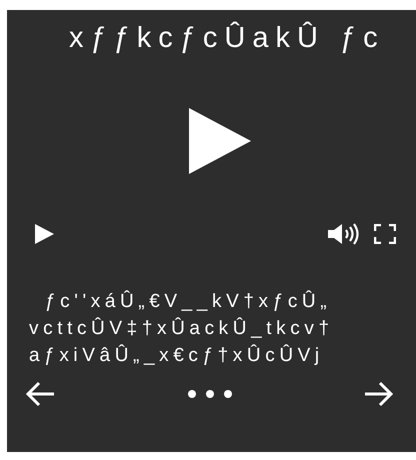 The width and height of the screenshot is (416, 460). Describe the element at coordinates (385, 234) in the screenshot. I see `fullscreen-icon` at that location.